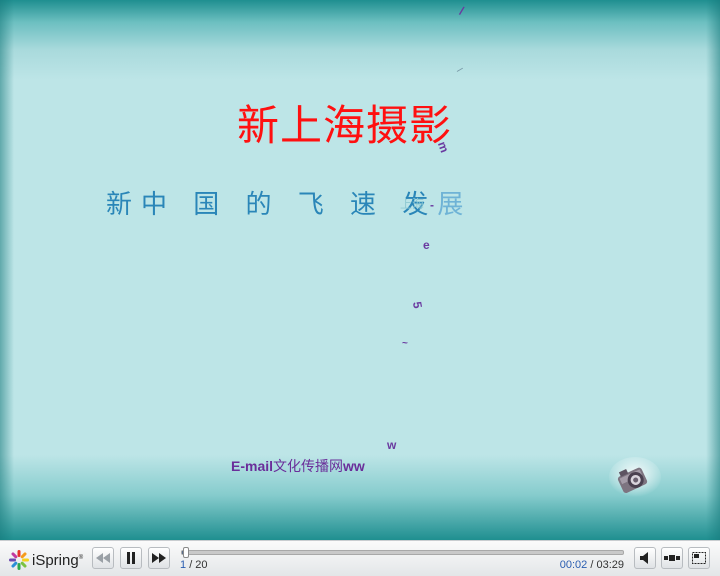  I want to click on time-total: / 03:29, so click(607, 565).